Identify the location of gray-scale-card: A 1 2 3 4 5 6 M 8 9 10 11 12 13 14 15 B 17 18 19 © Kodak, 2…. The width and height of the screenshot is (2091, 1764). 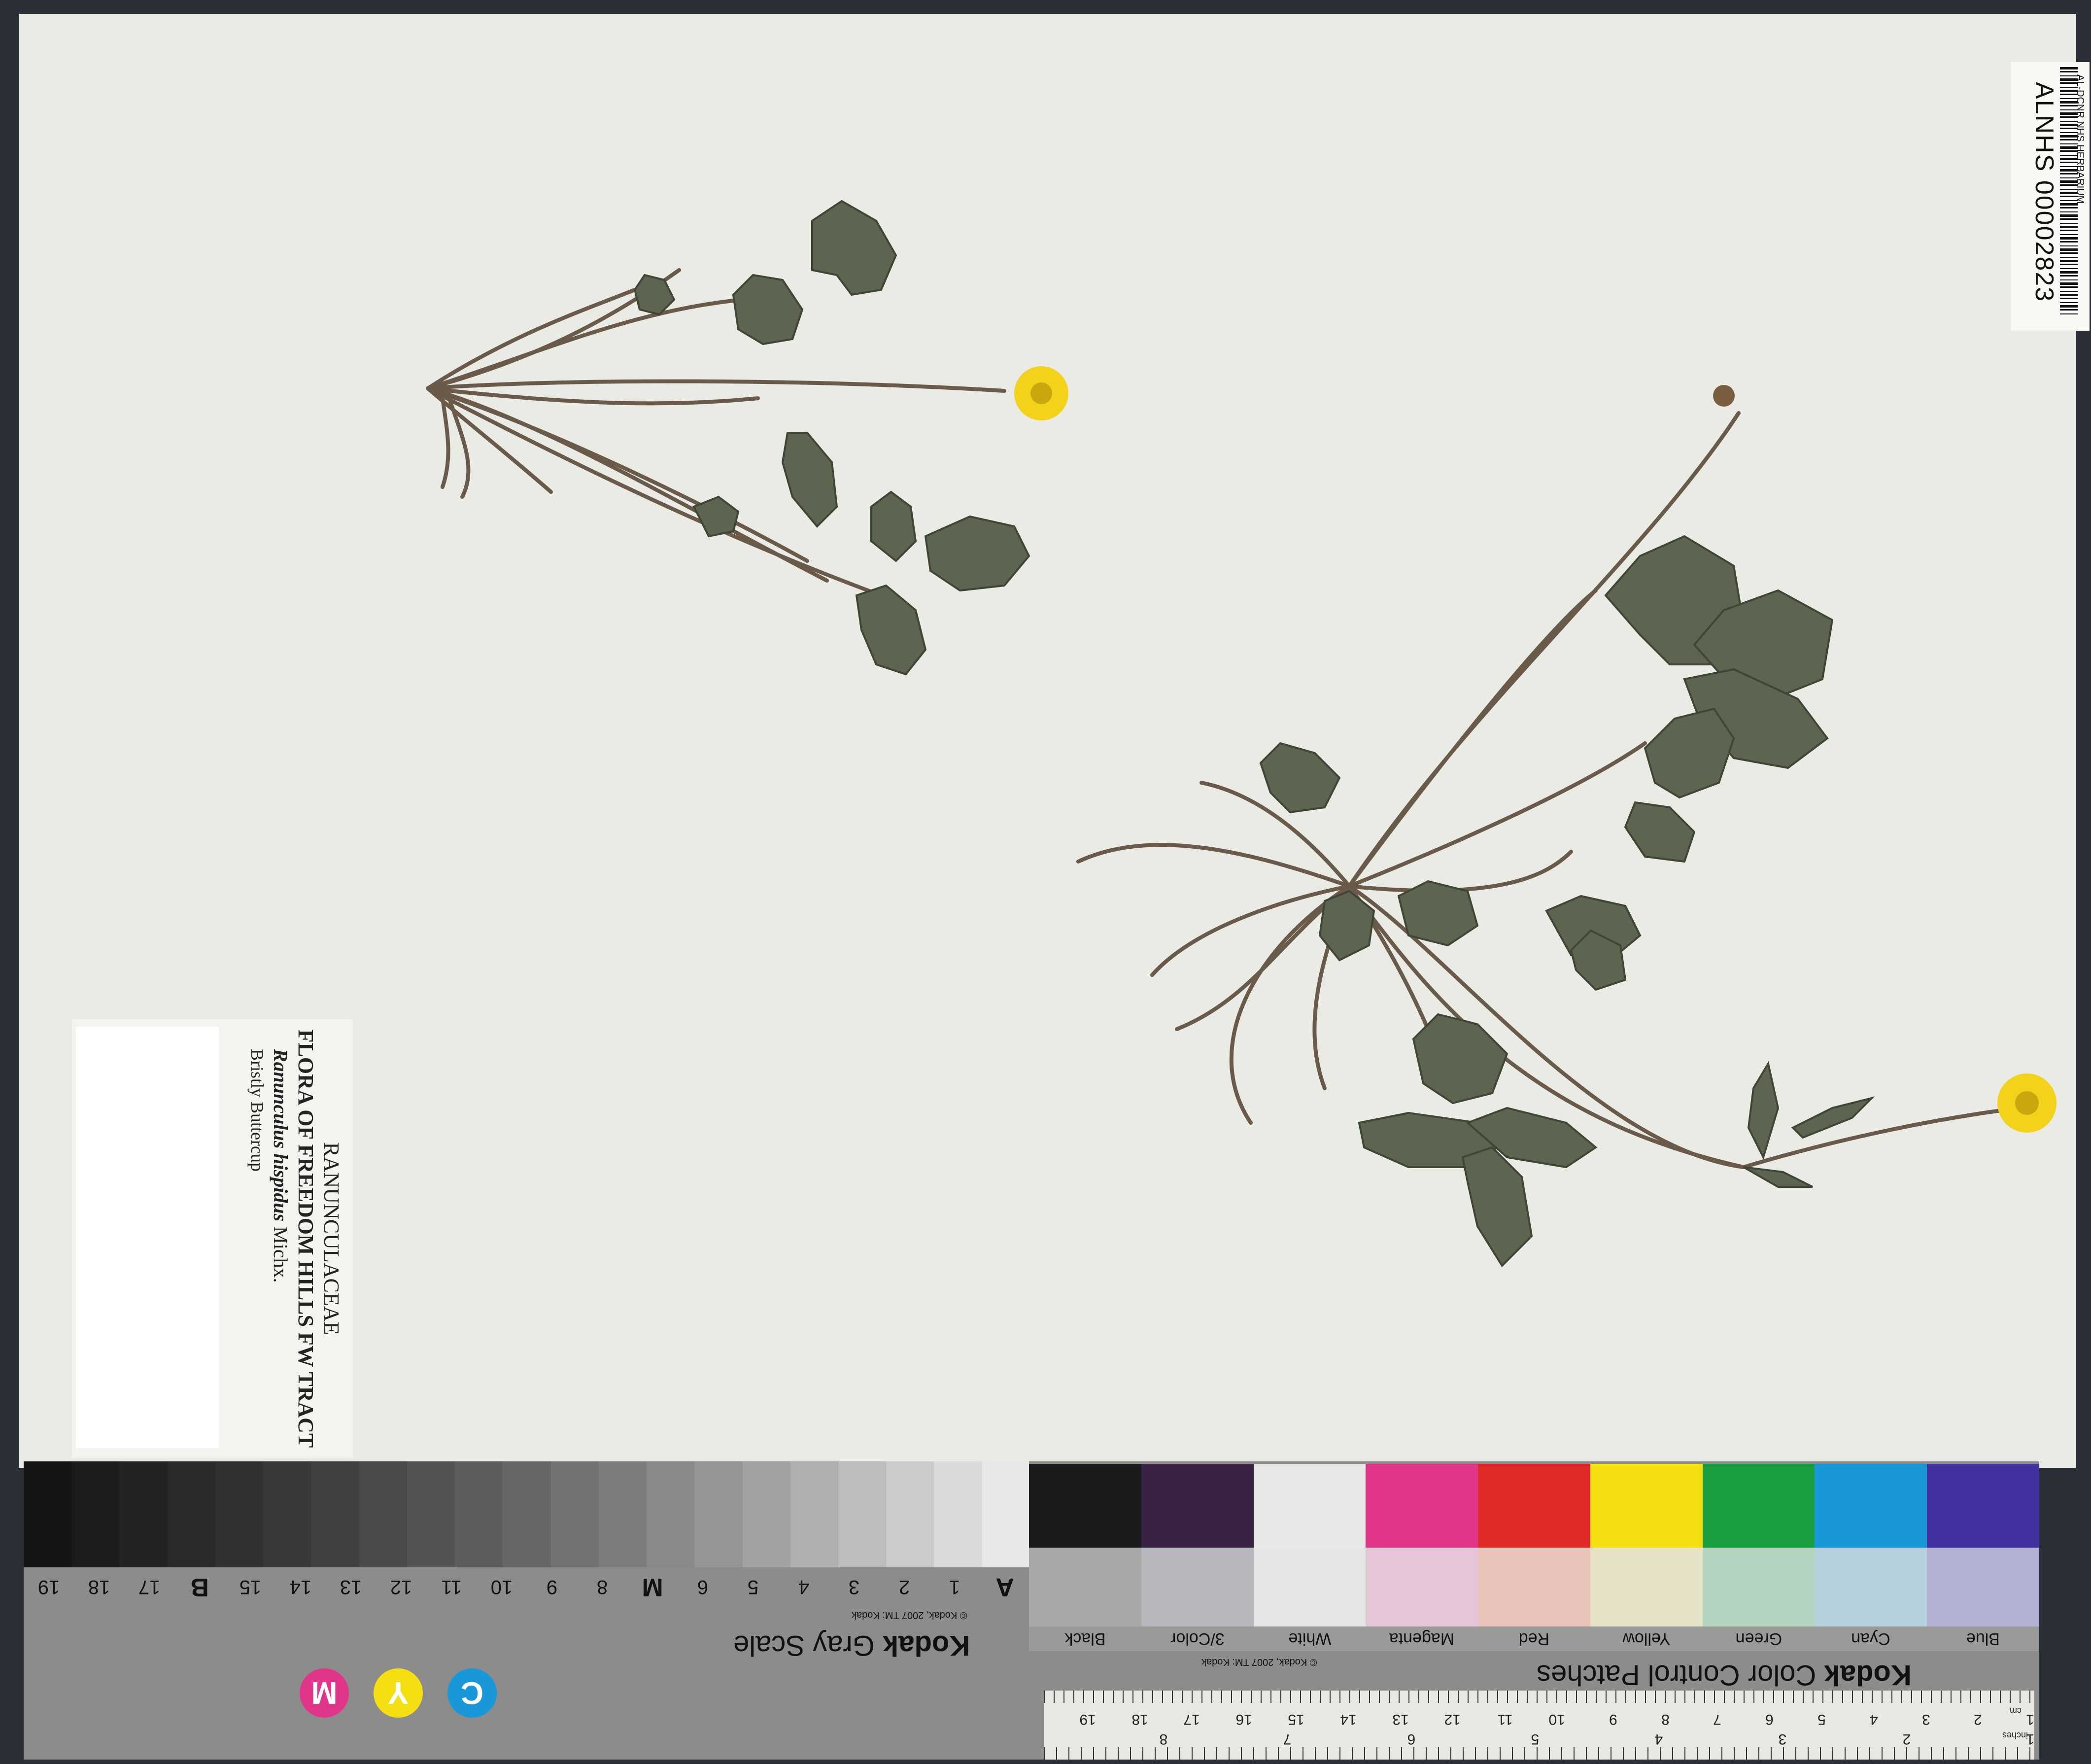
(527, 1610).